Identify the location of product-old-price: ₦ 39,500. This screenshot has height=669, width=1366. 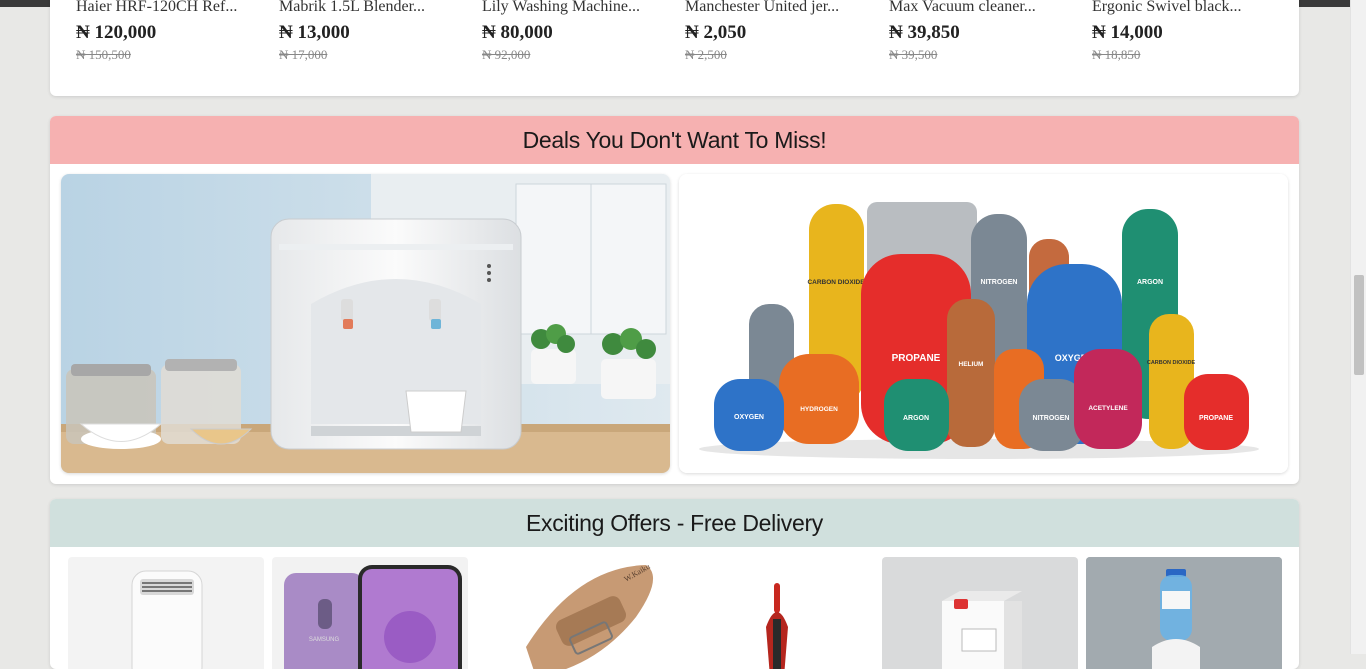
(913, 54).